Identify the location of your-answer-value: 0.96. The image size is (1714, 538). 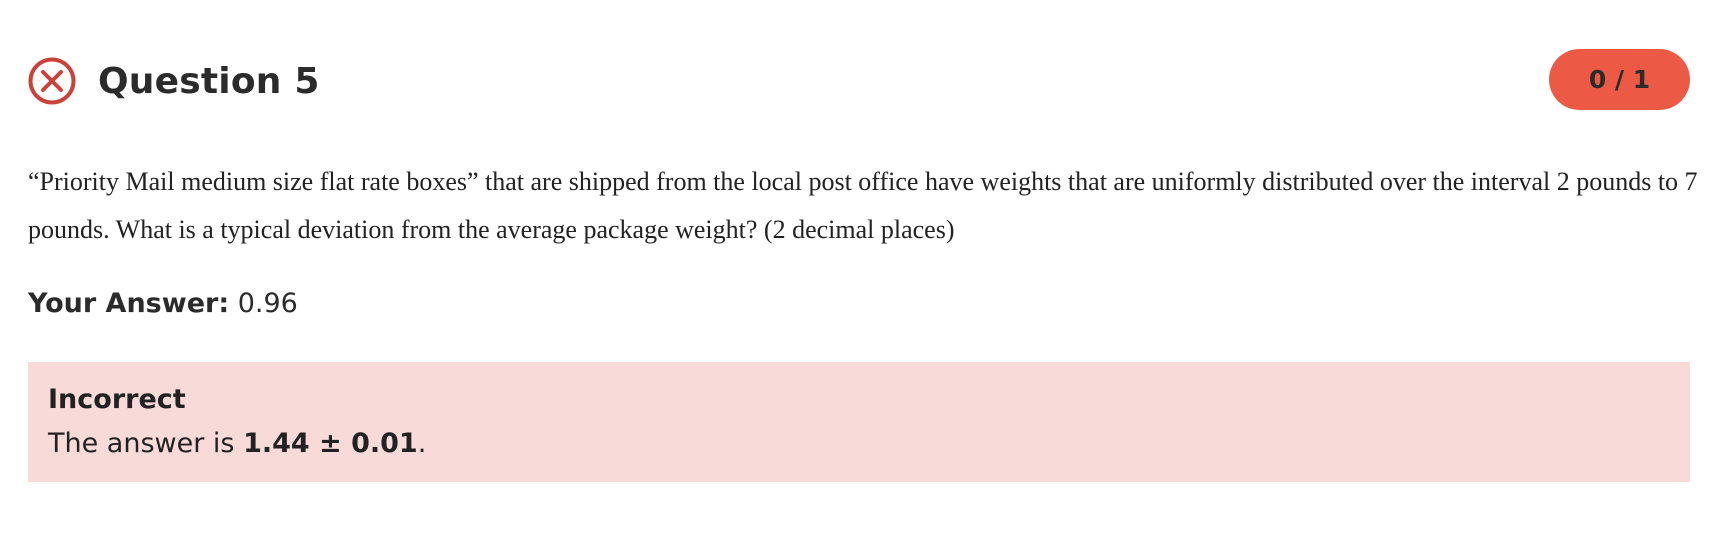
(267, 303).